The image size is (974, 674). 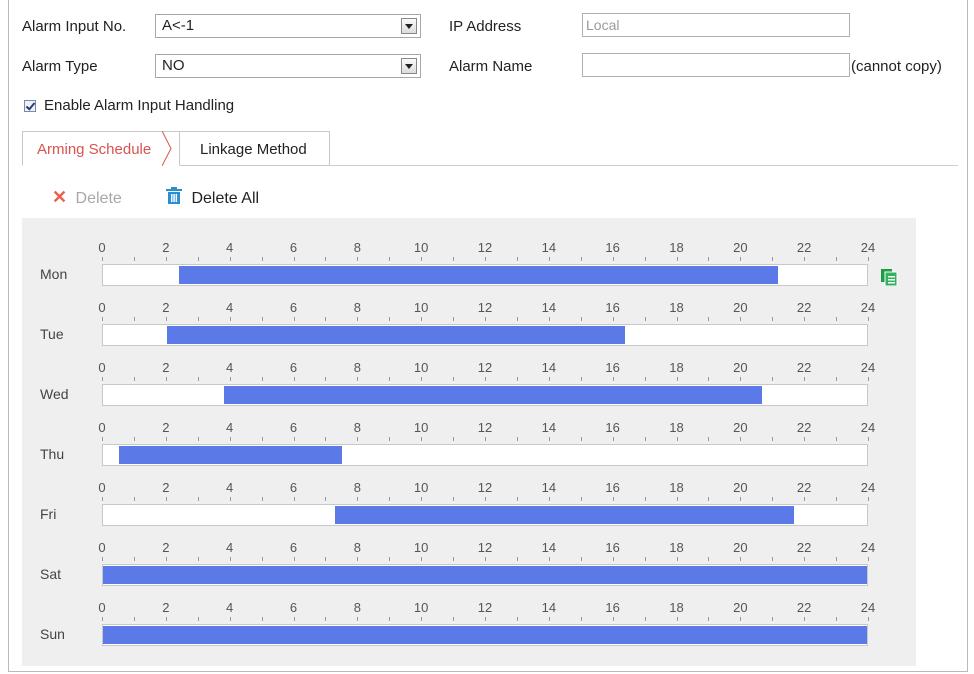 I want to click on hour-tick-label: 24, so click(x=868, y=487).